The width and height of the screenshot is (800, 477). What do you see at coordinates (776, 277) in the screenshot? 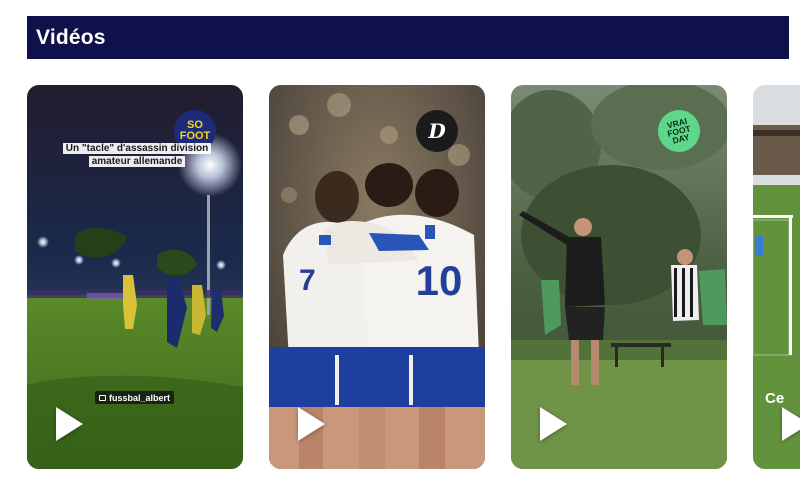
I see `video-card: Ce` at bounding box center [776, 277].